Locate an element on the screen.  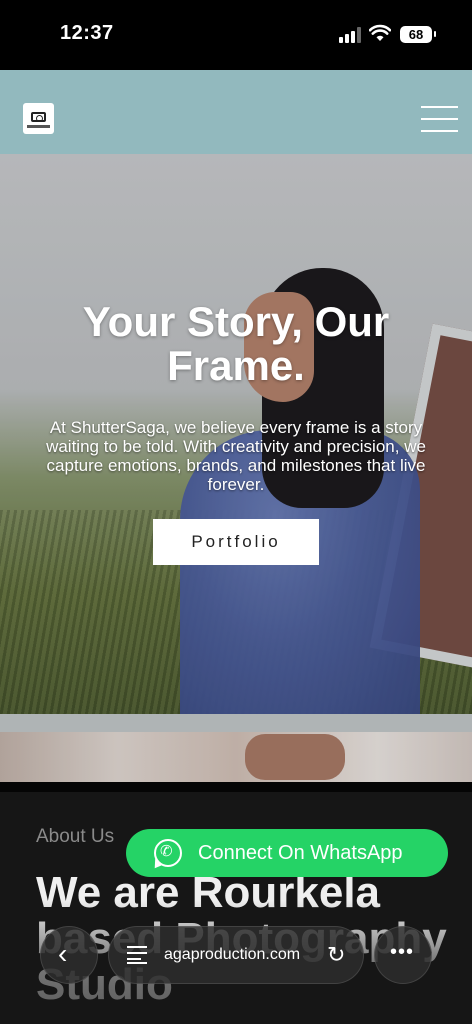
camera-icon is located at coordinates (38, 117).